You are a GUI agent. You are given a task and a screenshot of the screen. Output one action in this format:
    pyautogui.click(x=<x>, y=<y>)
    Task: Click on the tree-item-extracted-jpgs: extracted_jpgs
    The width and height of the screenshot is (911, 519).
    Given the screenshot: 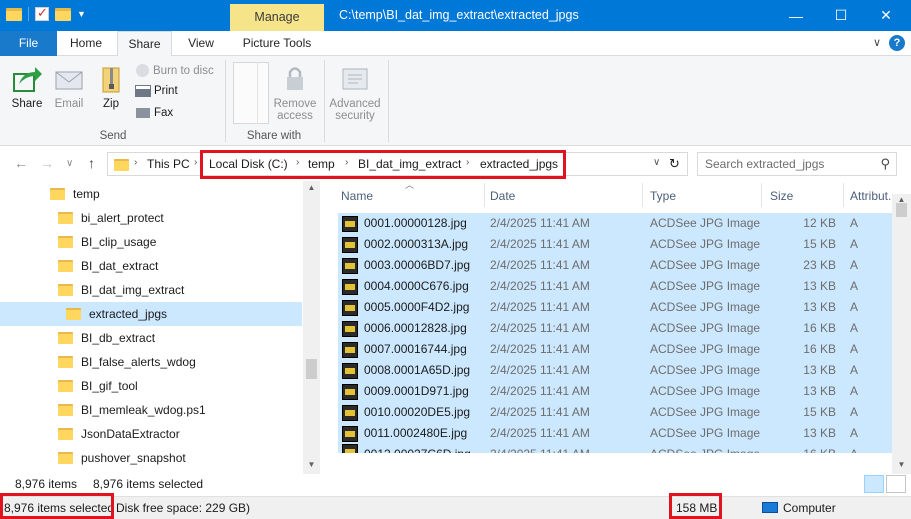 What is the action you would take?
    pyautogui.click(x=151, y=314)
    